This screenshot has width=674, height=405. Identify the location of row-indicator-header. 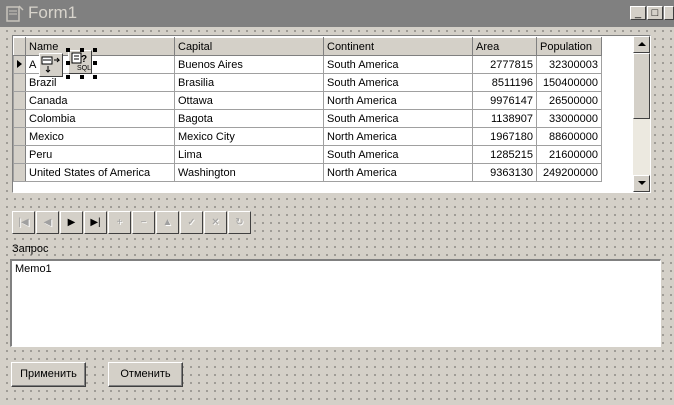
(19, 46).